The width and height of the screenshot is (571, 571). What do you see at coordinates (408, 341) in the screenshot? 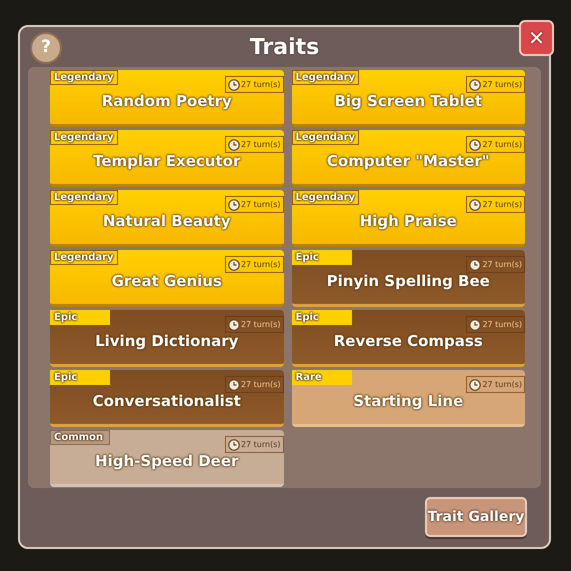
I see `trait-name: Reverse Compass` at bounding box center [408, 341].